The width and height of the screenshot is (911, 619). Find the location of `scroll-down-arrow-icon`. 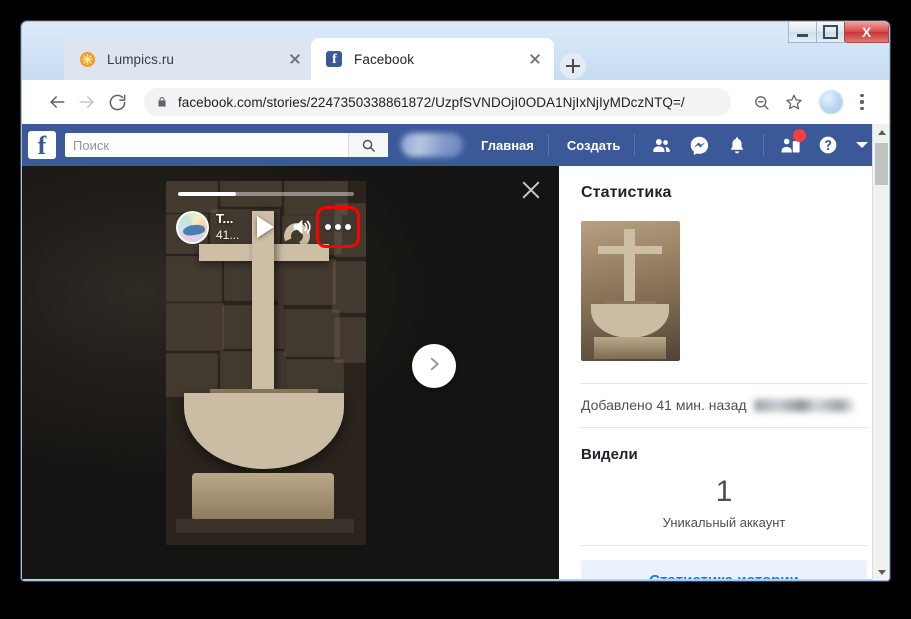

scroll-down-arrow-icon is located at coordinates (881, 572).